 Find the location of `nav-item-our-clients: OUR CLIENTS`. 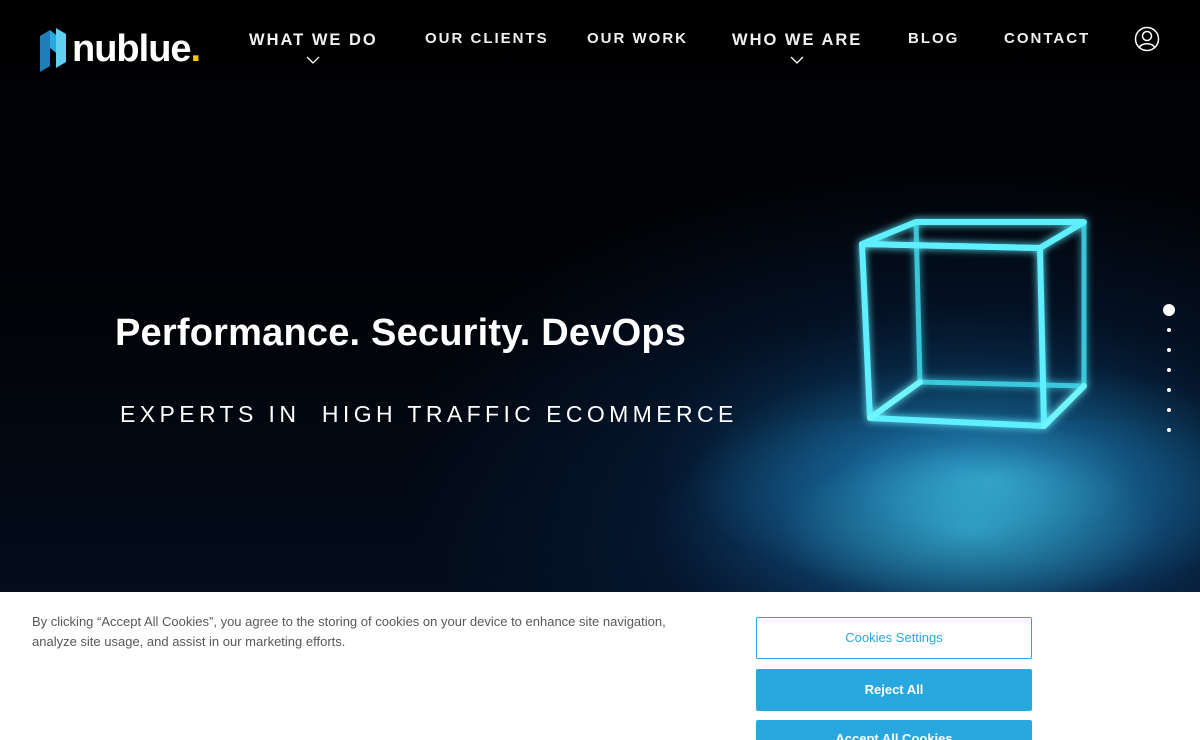

nav-item-our-clients: OUR CLIENTS is located at coordinates (487, 38).